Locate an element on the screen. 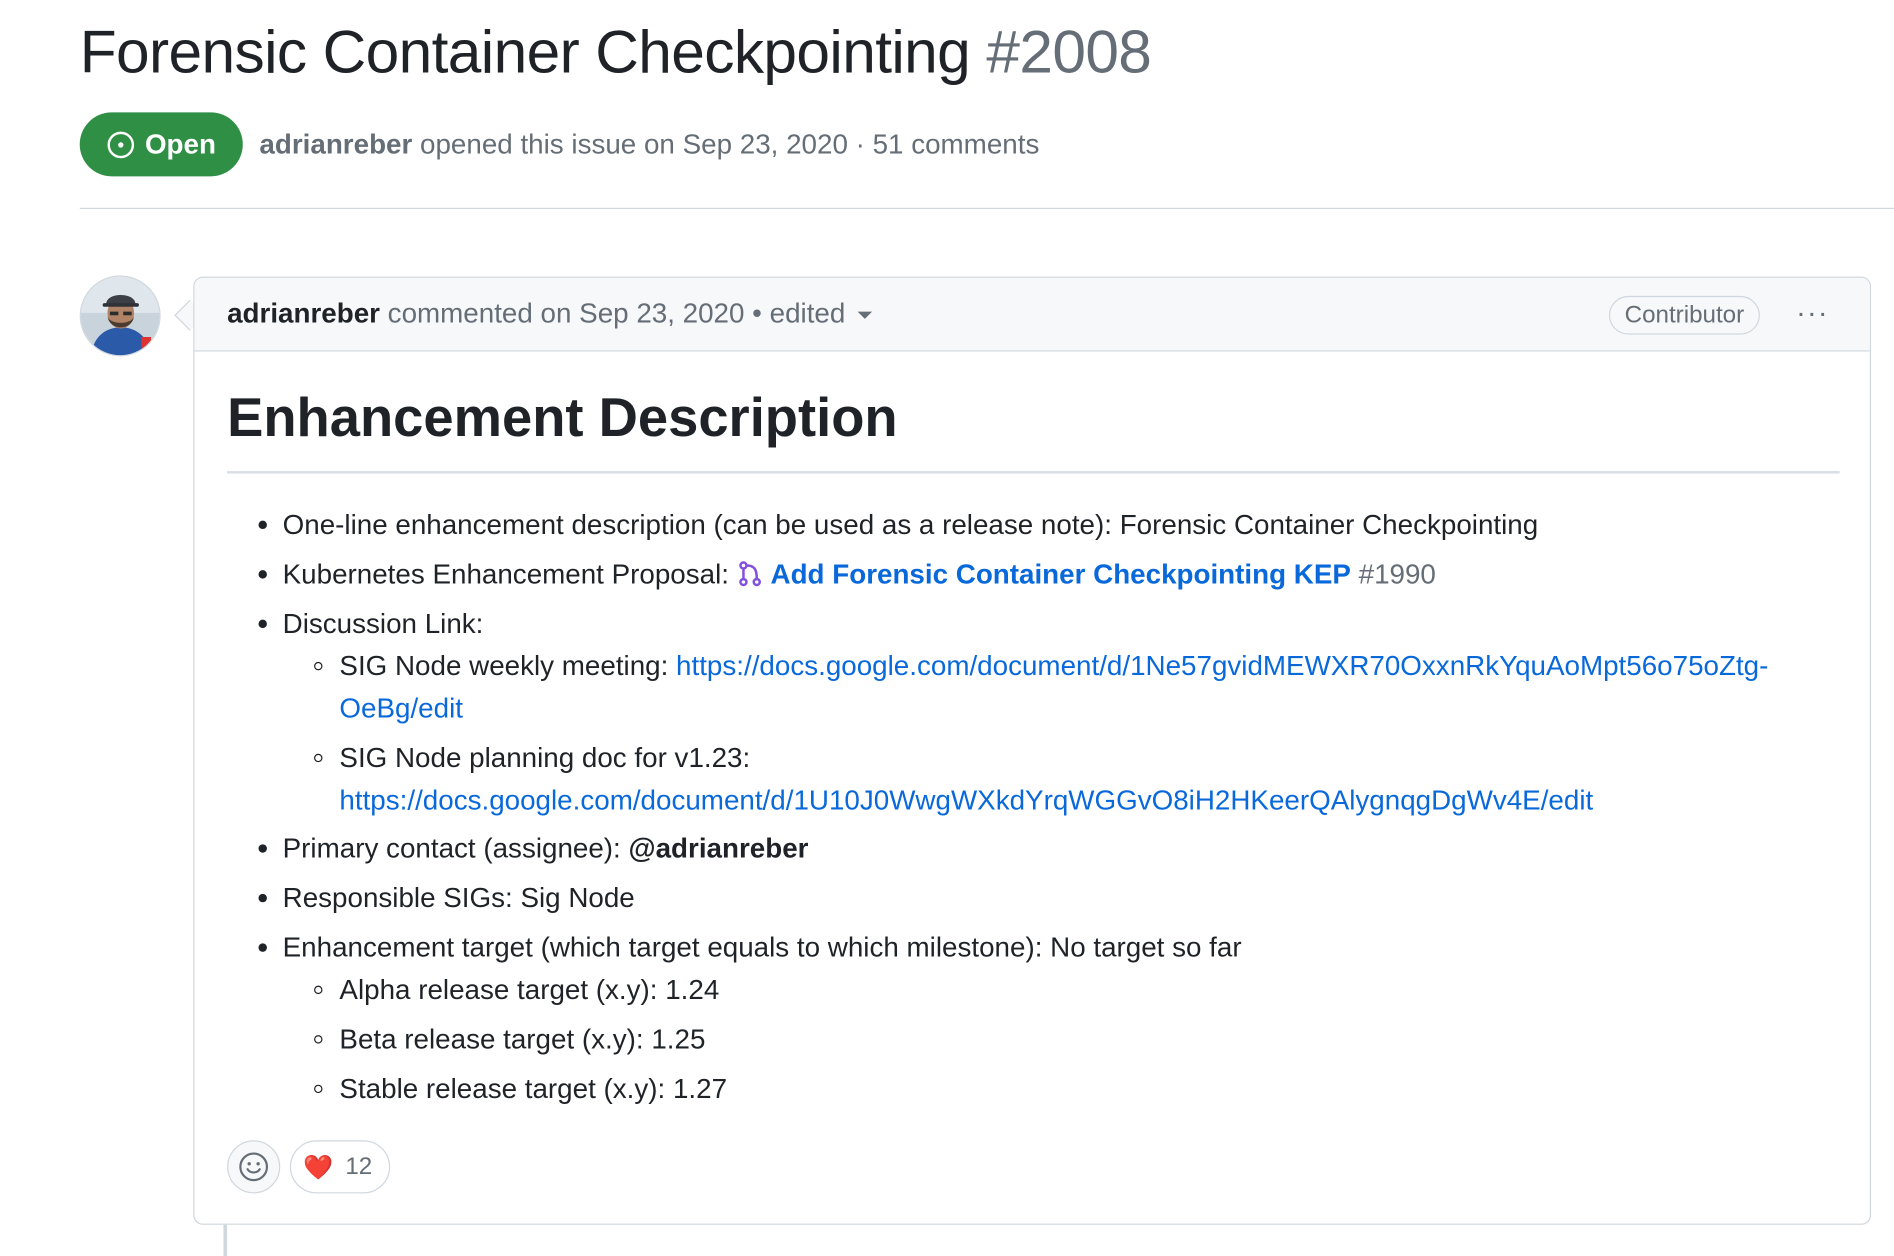 Image resolution: width=1894 pixels, height=1256 pixels. weekly-meeting-link-cont: OeBg/edit is located at coordinates (401, 707).